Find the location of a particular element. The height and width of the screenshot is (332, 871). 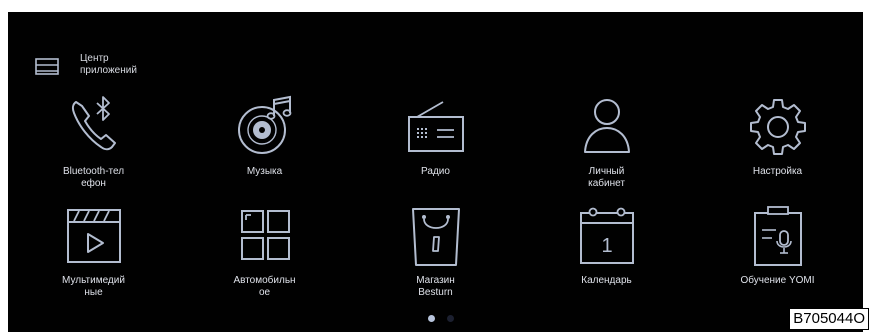

app-bluetooth-phone: Bluetooth-тел ефон is located at coordinates (93, 146).